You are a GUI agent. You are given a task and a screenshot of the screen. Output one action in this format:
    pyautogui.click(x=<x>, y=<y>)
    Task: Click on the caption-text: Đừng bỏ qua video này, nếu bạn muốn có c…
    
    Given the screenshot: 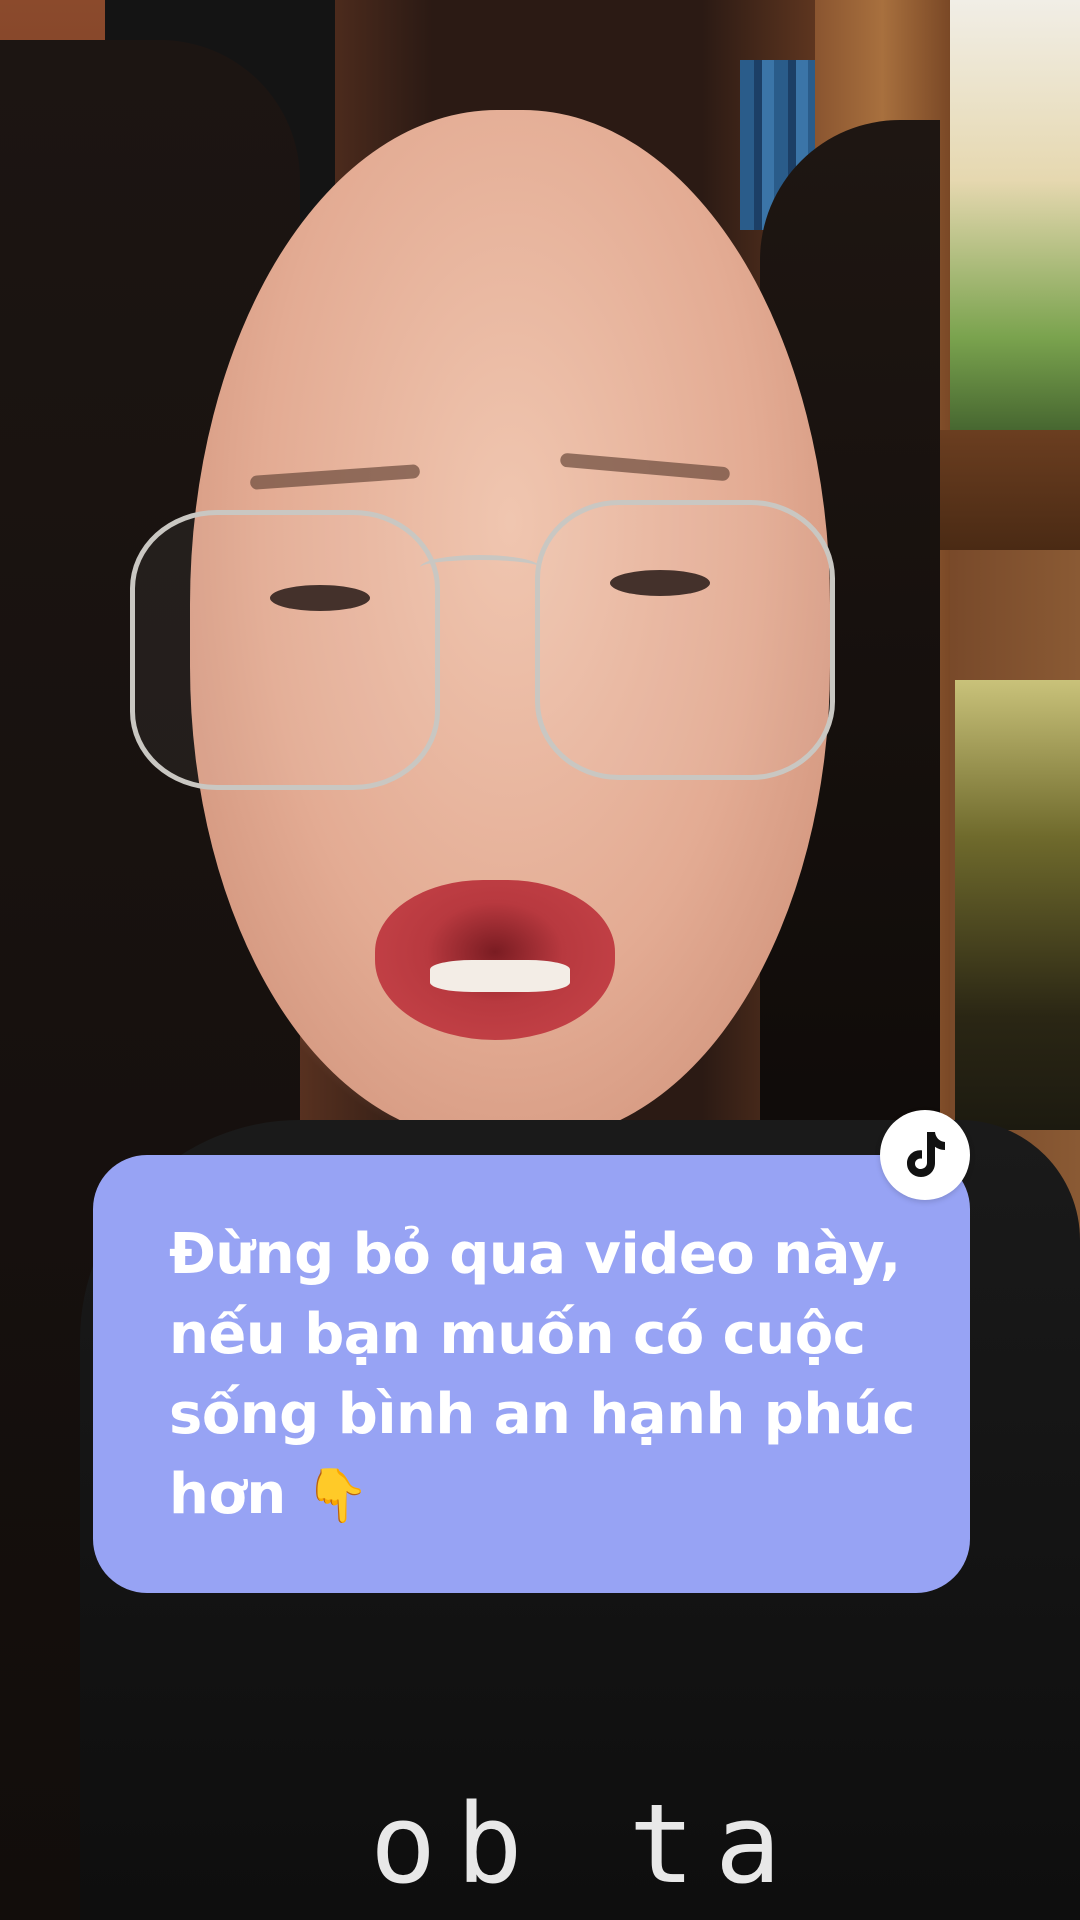 What is the action you would take?
    pyautogui.click(x=542, y=1375)
    